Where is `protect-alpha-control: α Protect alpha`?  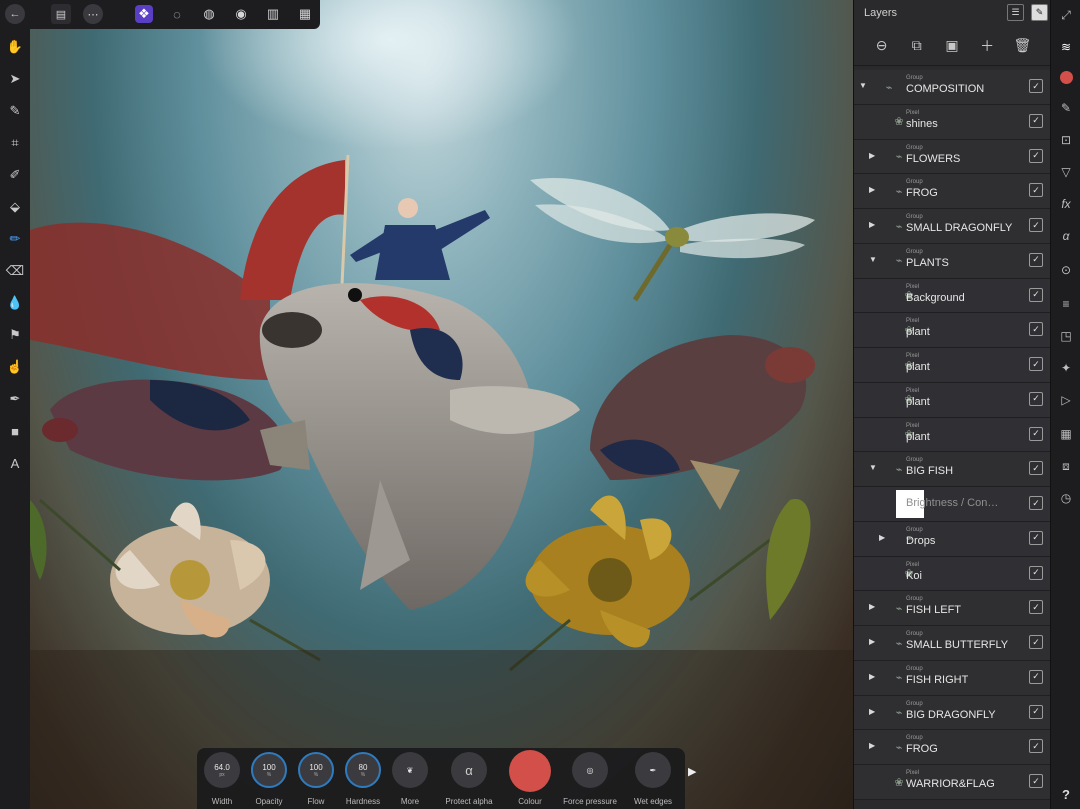 protect-alpha-control: α Protect alpha is located at coordinates (469, 780).